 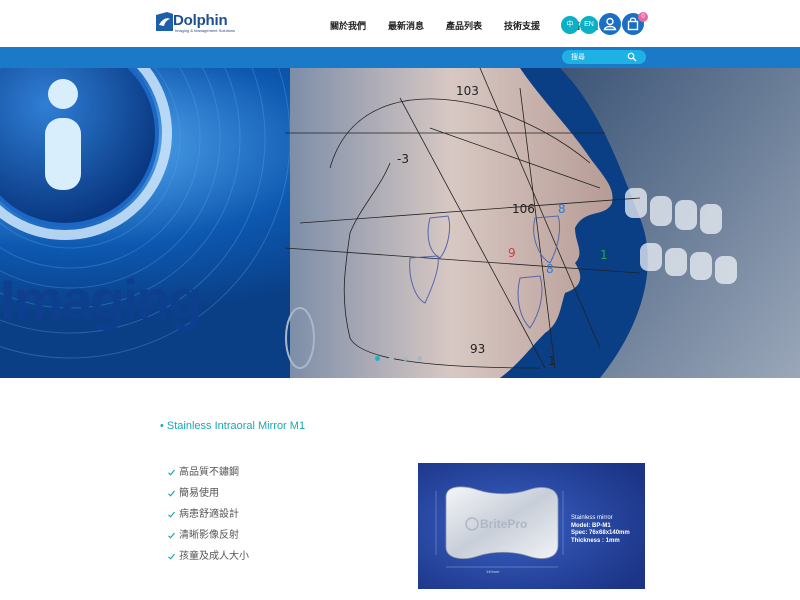 I want to click on feature-text: 清晰影像反射, so click(x=209, y=535).